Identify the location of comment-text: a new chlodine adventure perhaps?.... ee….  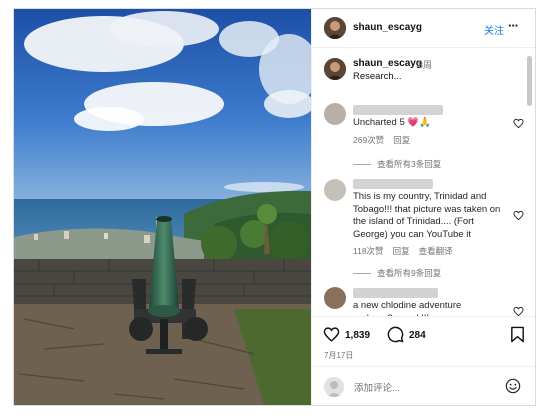
(407, 308).